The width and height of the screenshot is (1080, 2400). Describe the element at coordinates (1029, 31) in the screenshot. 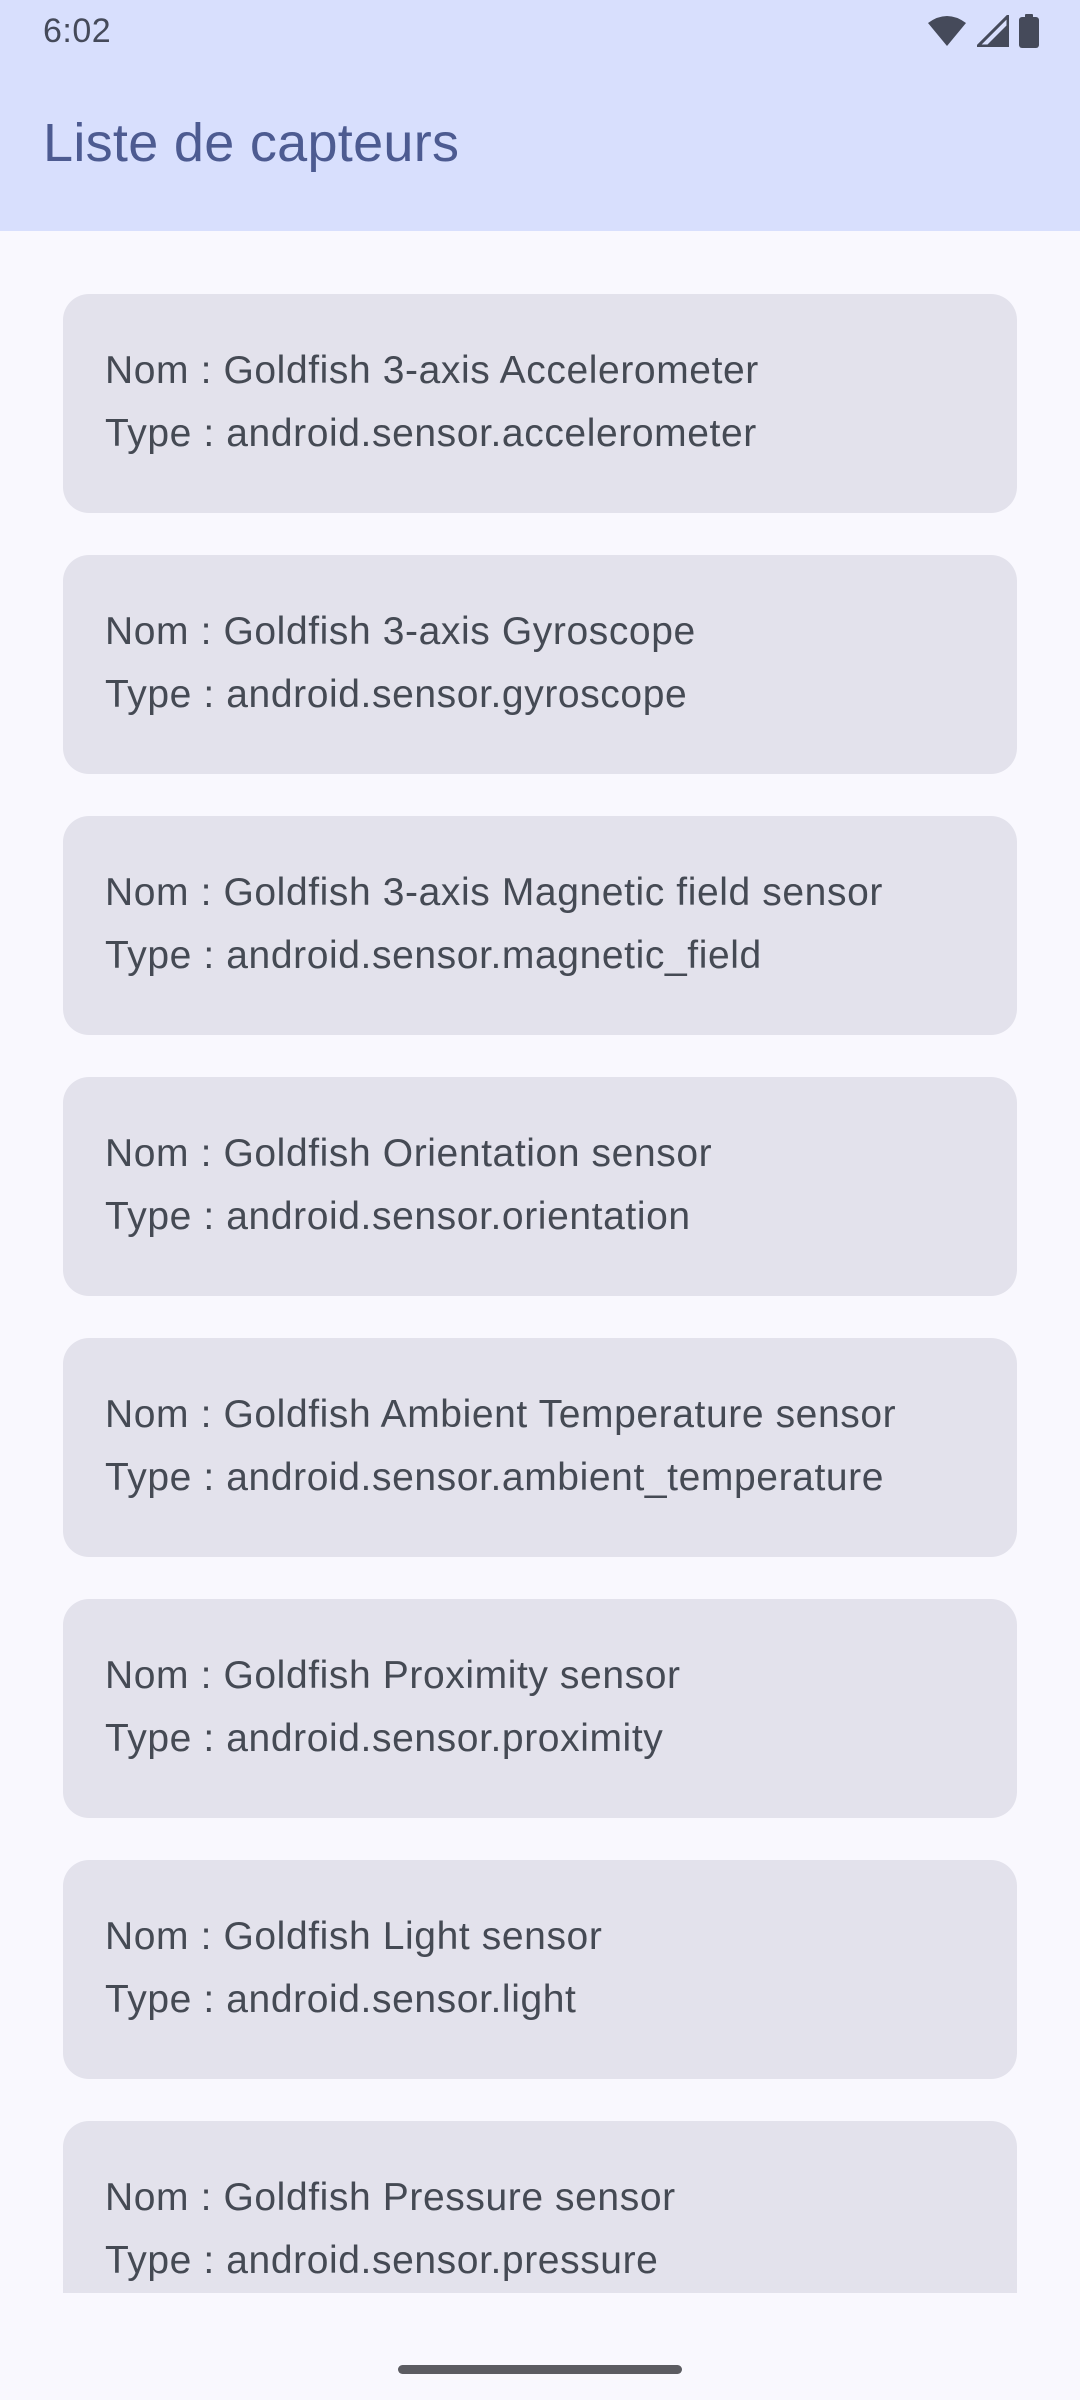

I see `battery-icon` at that location.